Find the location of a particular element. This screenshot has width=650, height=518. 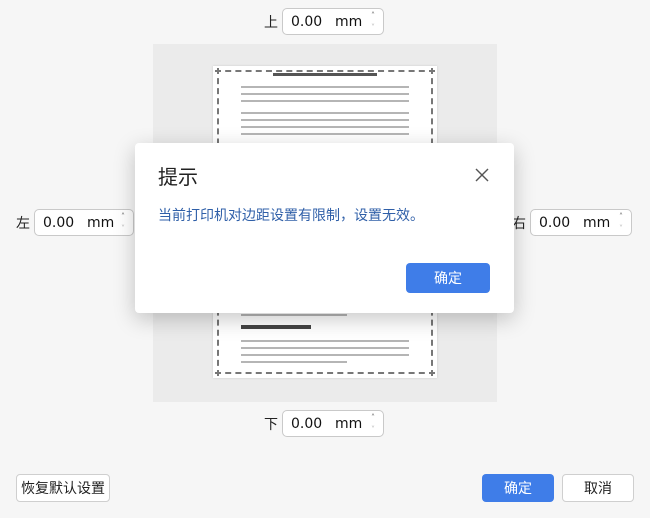

margin-bottom-spinbox: 0.00 mm ˄ ˅ is located at coordinates (333, 423).